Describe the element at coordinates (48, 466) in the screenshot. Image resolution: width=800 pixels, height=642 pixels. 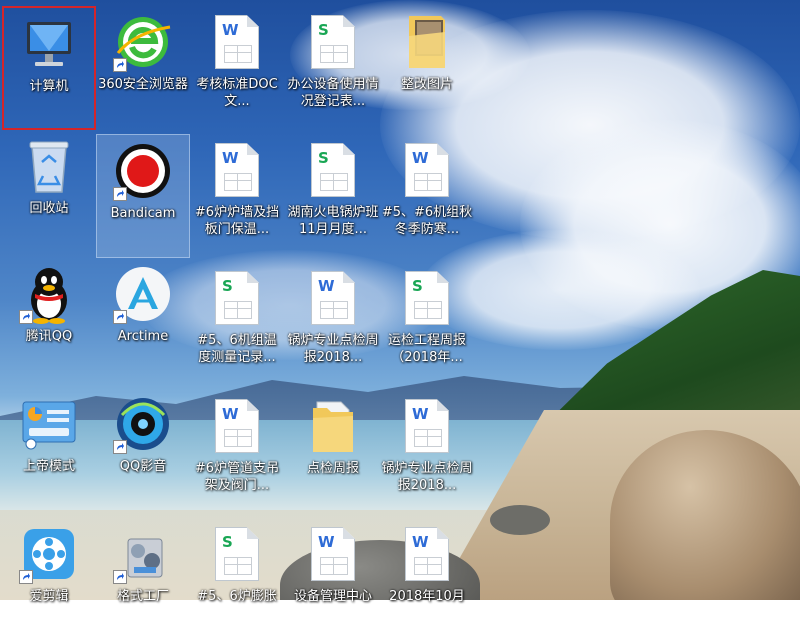
I see `desktop-icon-label: 上帝模式` at that location.